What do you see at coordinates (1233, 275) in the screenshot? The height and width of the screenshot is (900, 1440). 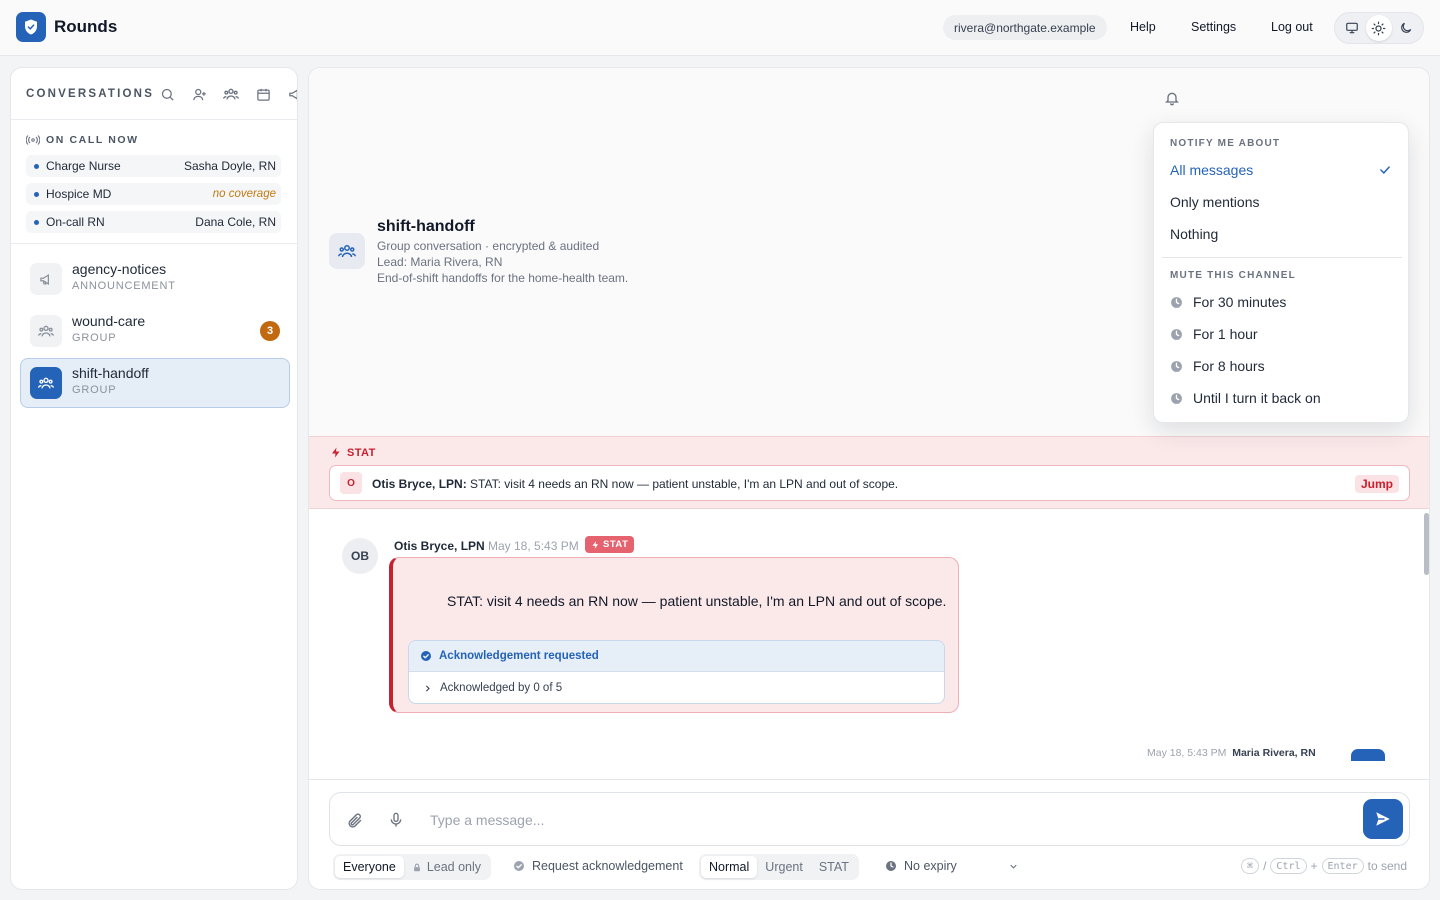 I see `mute-section-title: MUTE THIS CHANNEL` at bounding box center [1233, 275].